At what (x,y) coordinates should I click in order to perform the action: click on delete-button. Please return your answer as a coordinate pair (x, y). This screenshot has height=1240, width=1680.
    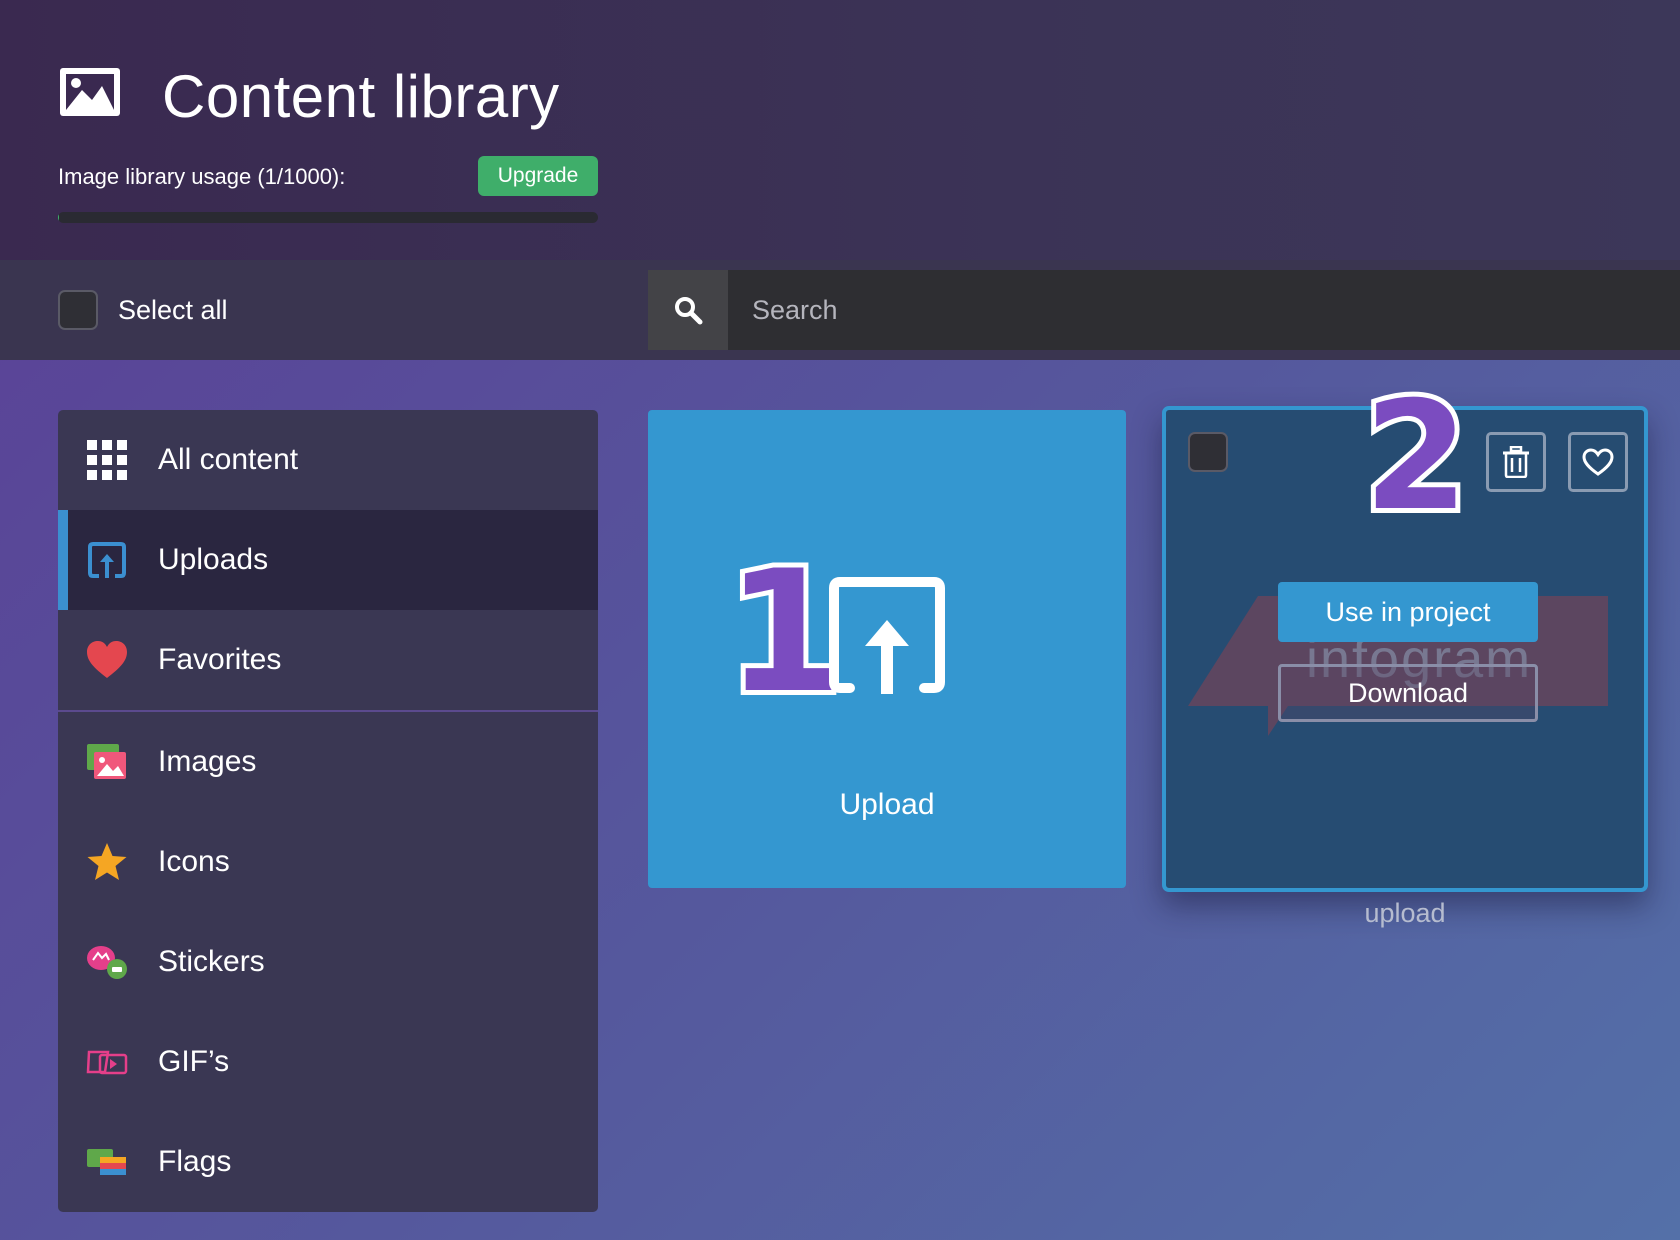
    Looking at the image, I should click on (1516, 462).